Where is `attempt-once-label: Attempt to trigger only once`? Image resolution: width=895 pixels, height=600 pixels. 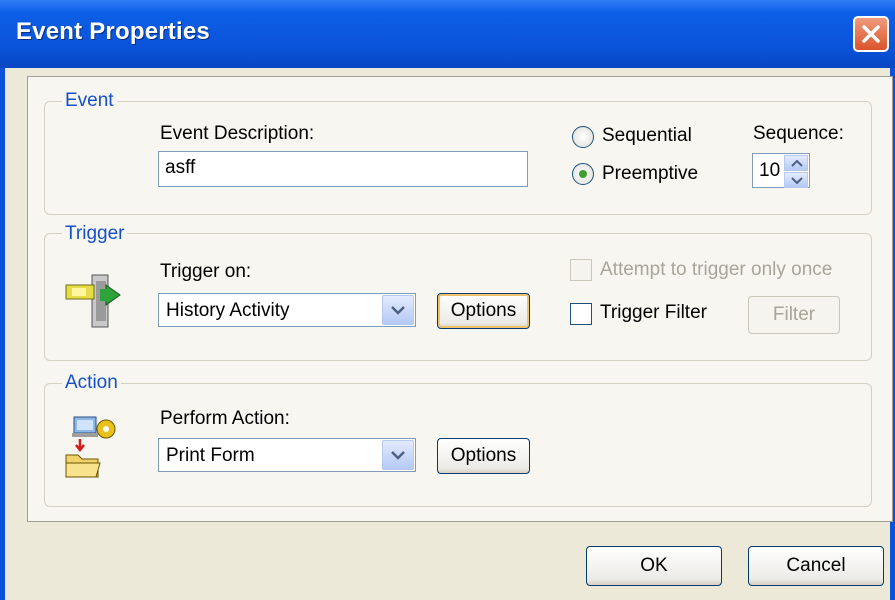 attempt-once-label: Attempt to trigger only once is located at coordinates (716, 269).